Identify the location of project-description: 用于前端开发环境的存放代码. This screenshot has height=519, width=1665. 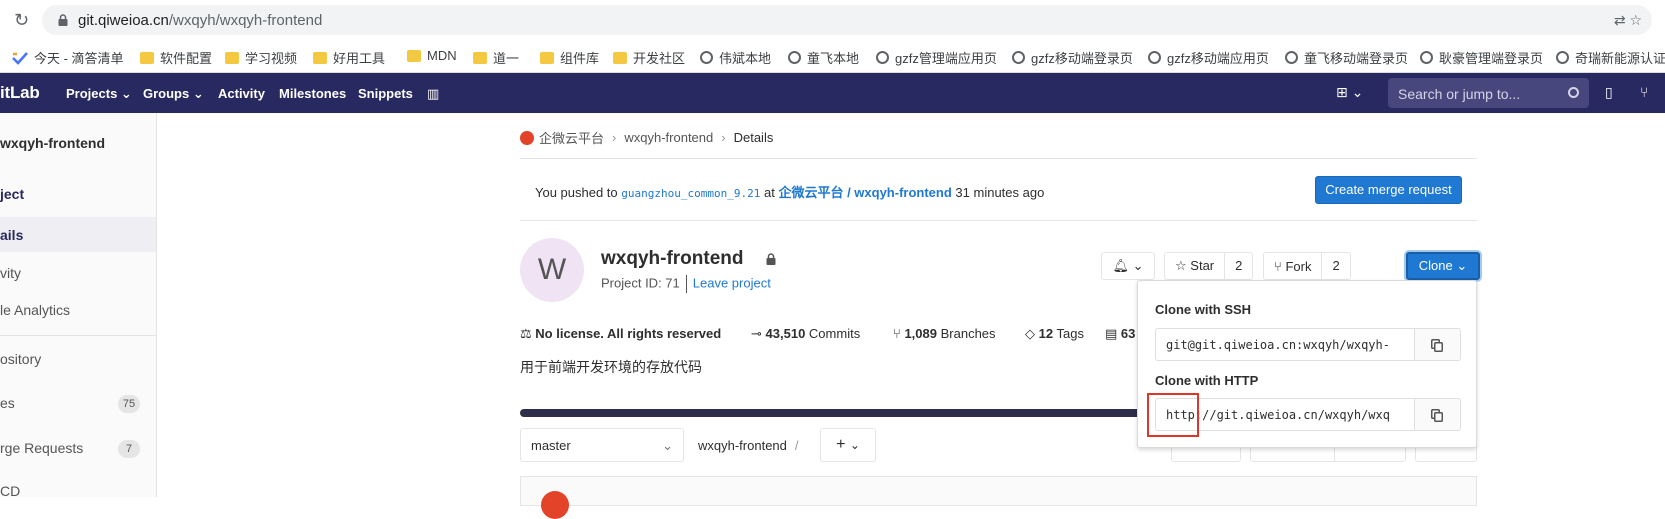
(611, 367).